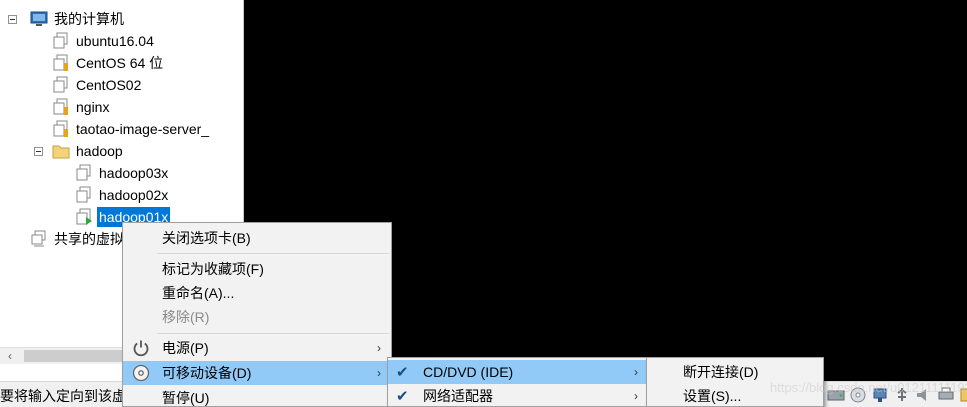 The height and width of the screenshot is (407, 967). I want to click on tree-item-vm: ubuntu16.04, so click(104, 41).